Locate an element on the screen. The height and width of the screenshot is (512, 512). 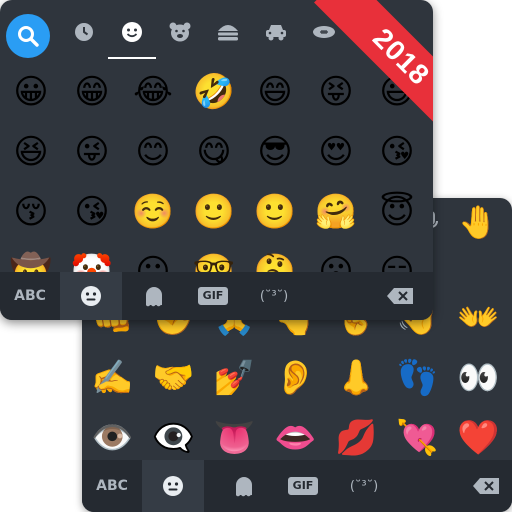
emoji-key: 😚 is located at coordinates (31, 212).